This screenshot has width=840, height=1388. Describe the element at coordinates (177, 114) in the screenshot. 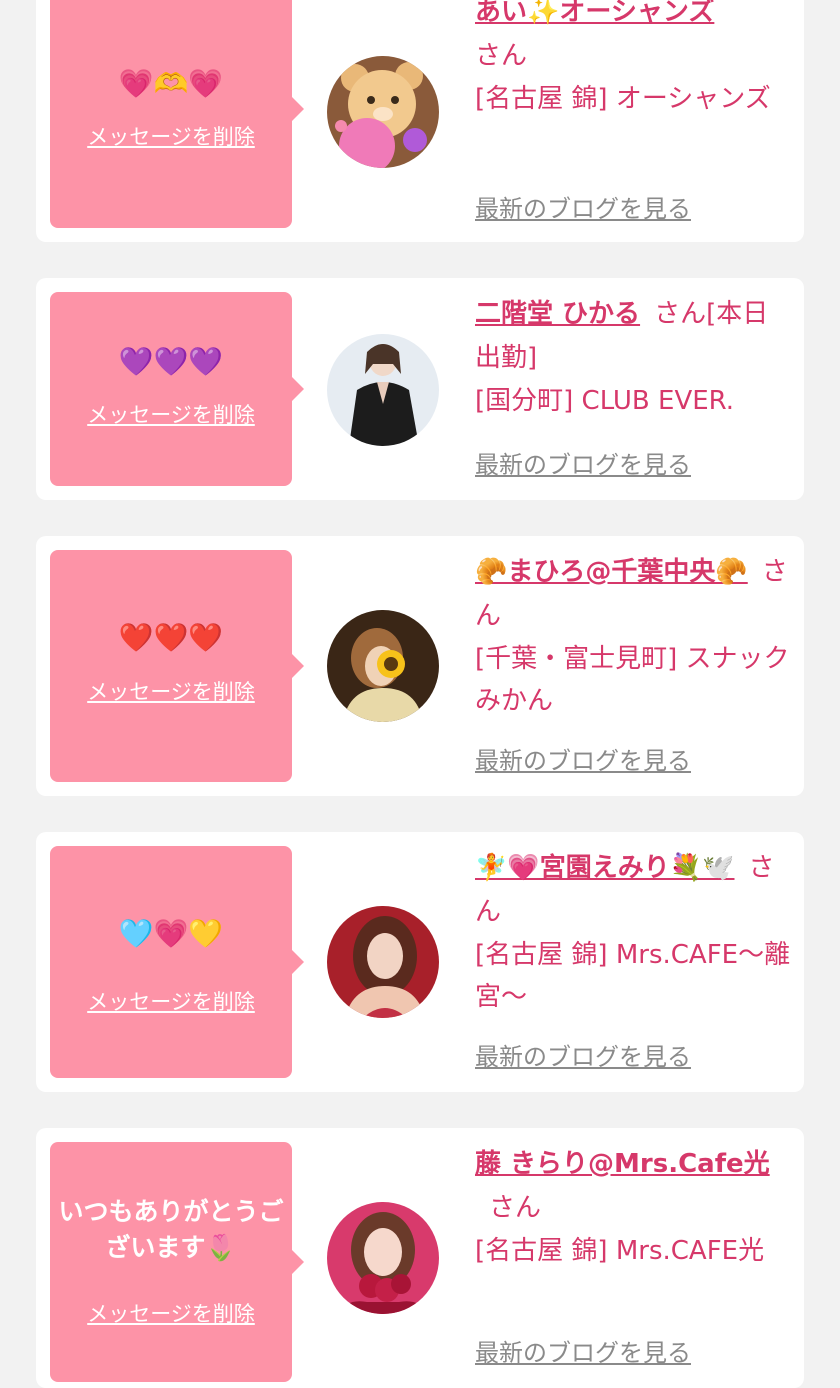

I see `message-bubble: 💗🫶💗 メッセージを削除` at that location.